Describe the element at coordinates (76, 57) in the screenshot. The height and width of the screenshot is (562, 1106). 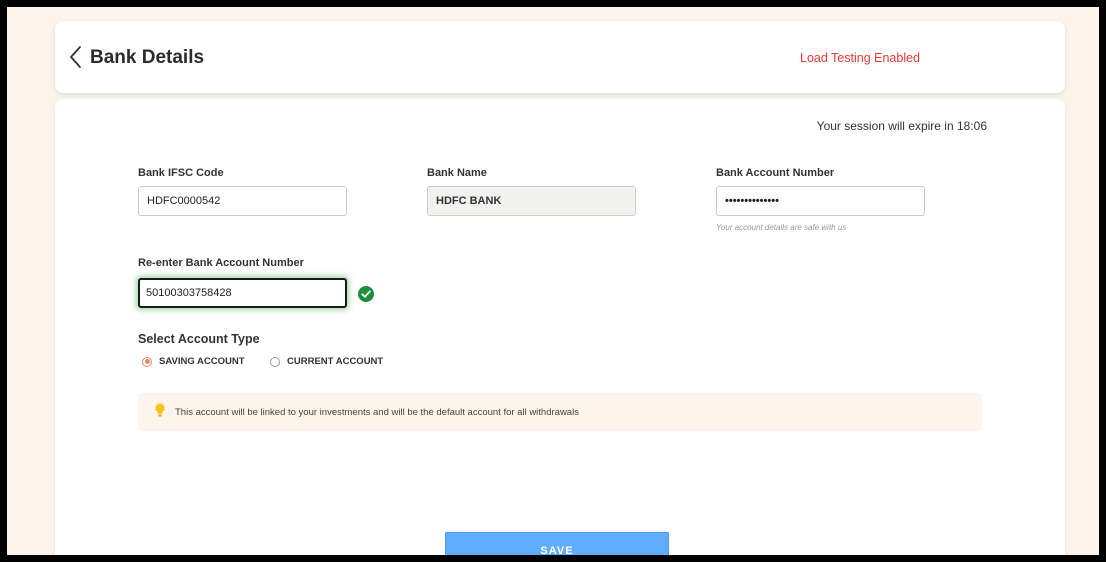
I see `chevron-left-icon` at that location.